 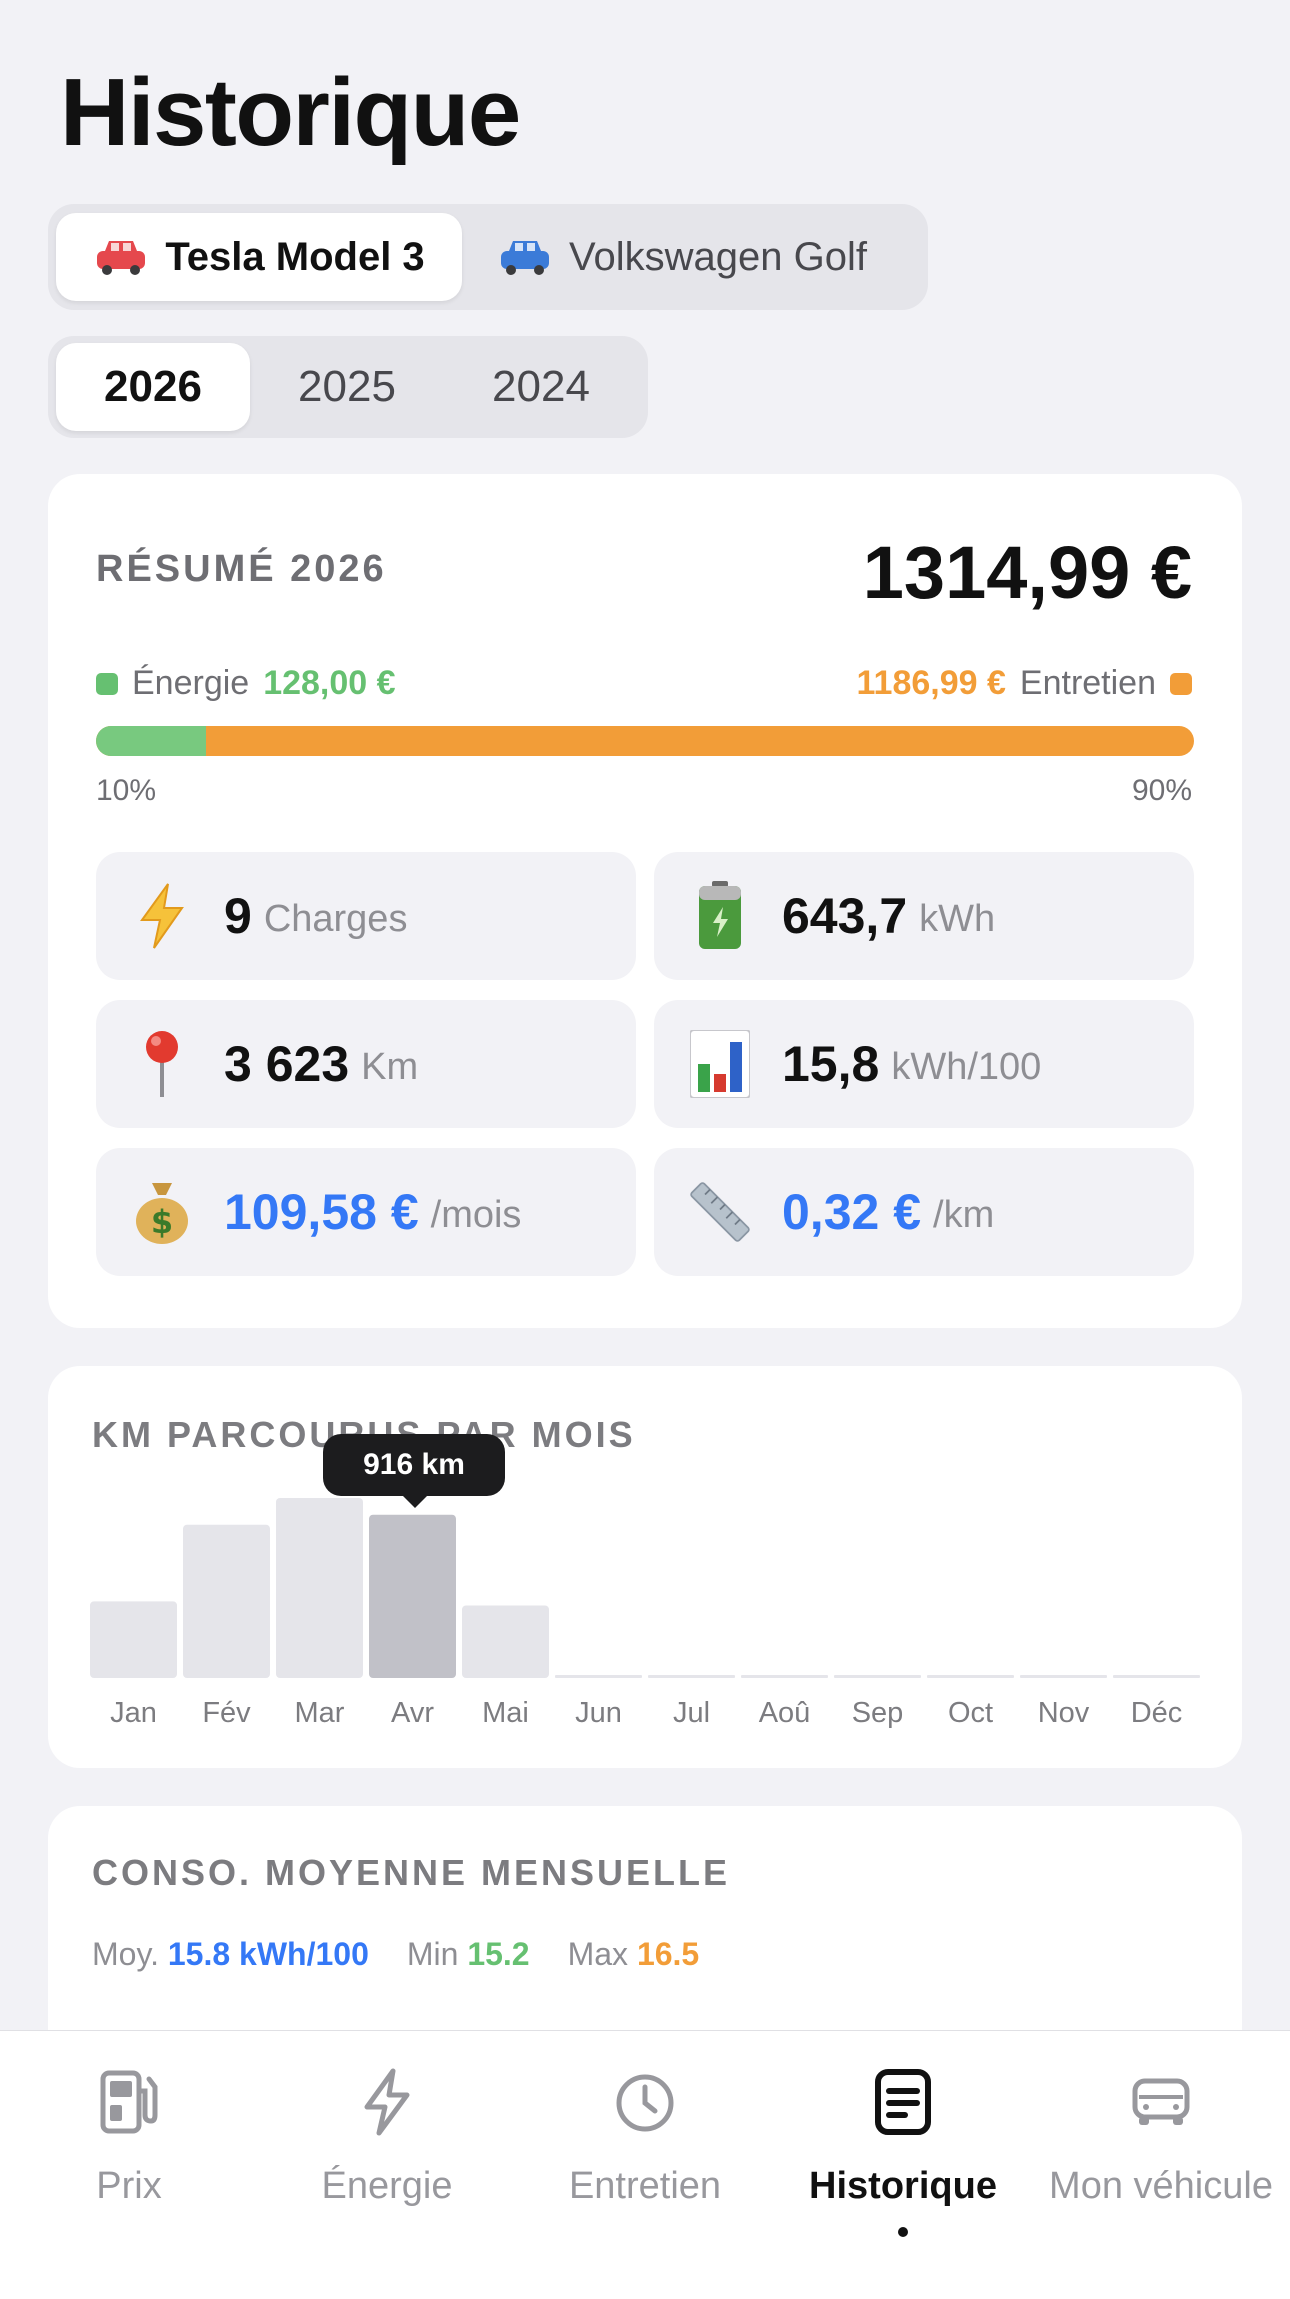 I want to click on document-icon, so click(x=903, y=2102).